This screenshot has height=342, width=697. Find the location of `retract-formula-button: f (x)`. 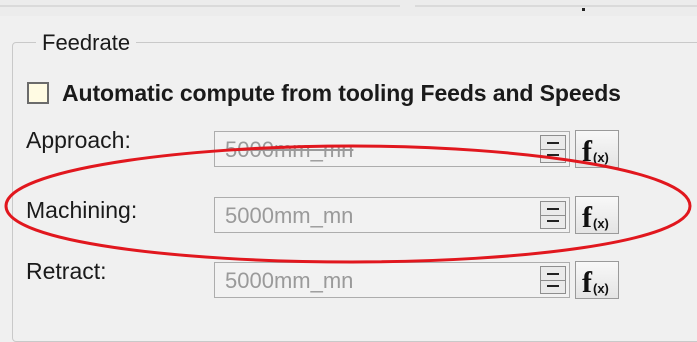

retract-formula-button: f (x) is located at coordinates (597, 280).